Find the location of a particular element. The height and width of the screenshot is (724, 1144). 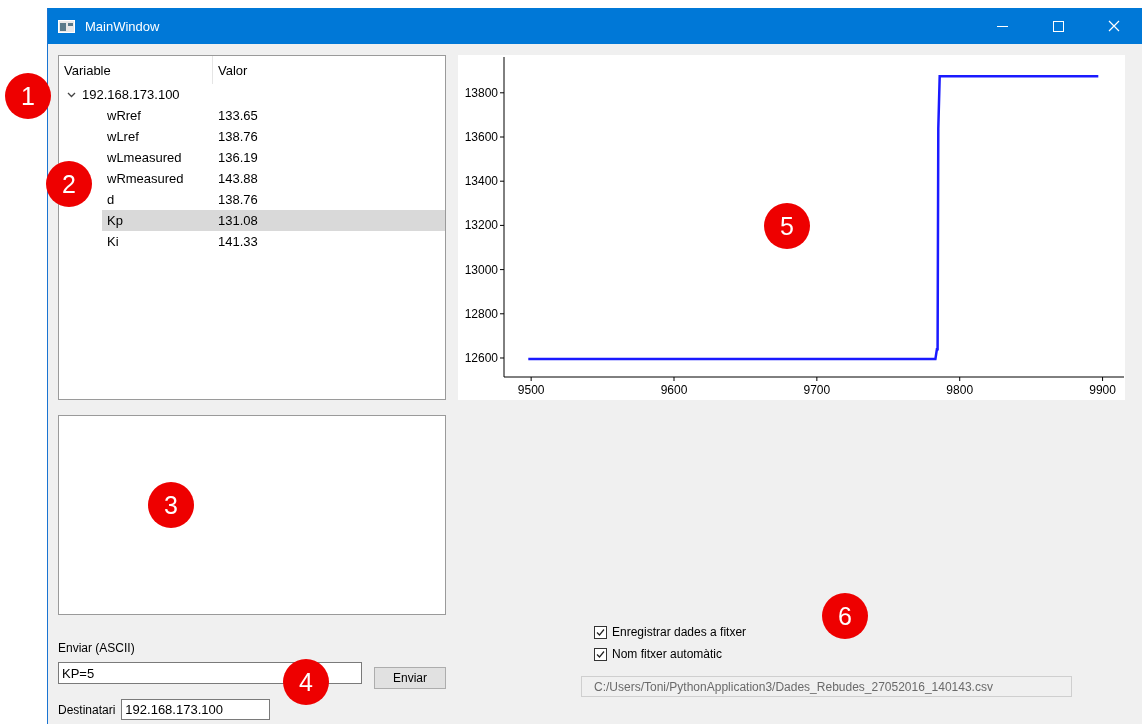

x-tick-label: 9700 is located at coordinates (817, 390).